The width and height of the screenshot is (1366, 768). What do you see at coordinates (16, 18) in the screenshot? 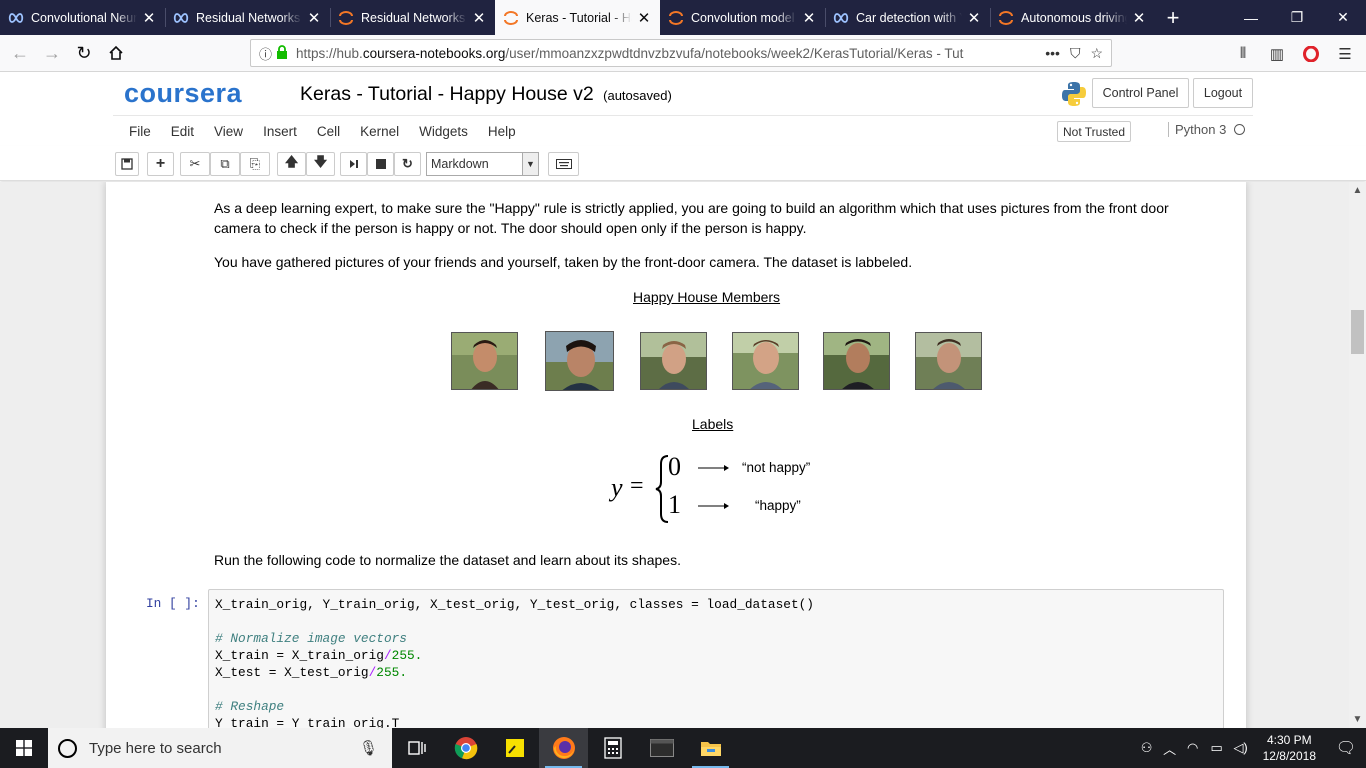
I see `coursera-infinity-icon` at bounding box center [16, 18].